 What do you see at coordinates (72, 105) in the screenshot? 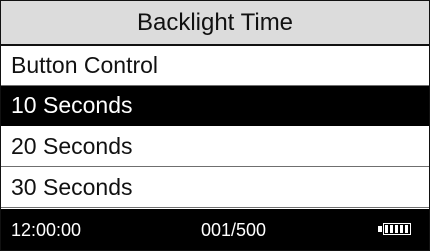
I see `menu-item-label: 10 Seconds` at bounding box center [72, 105].